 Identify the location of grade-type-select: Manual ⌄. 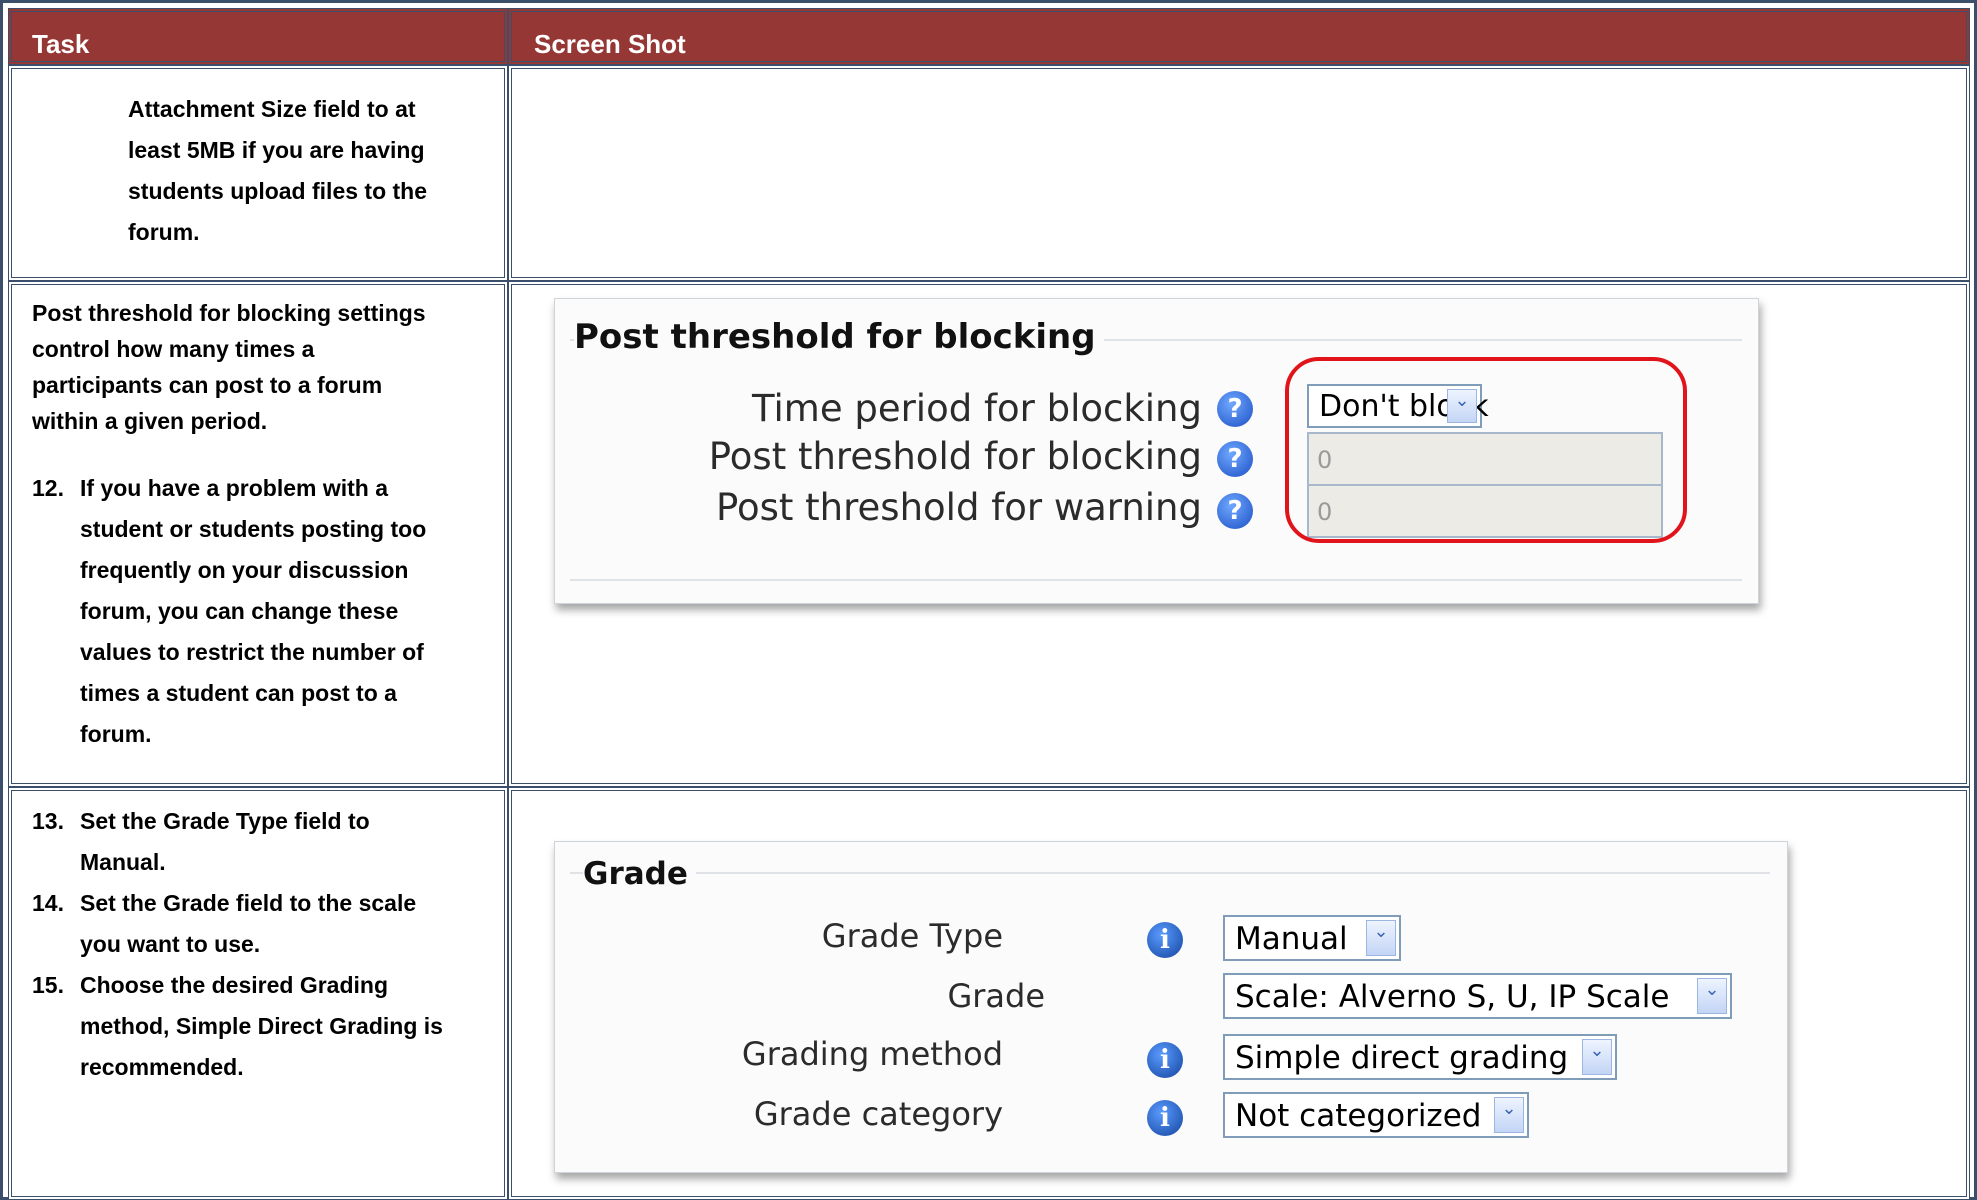
(1312, 938).